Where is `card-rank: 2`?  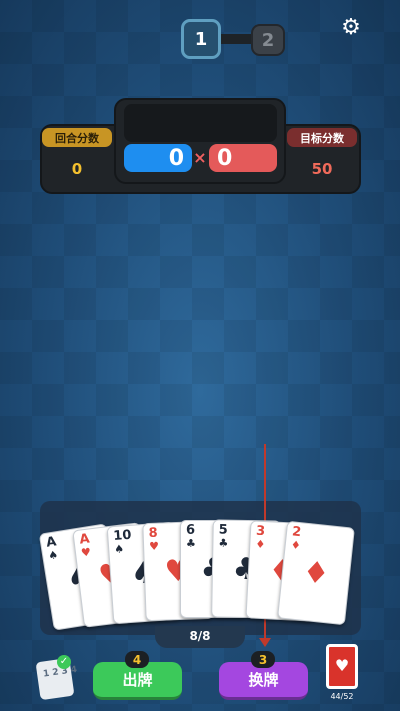
card-rank: 2 is located at coordinates (296, 532).